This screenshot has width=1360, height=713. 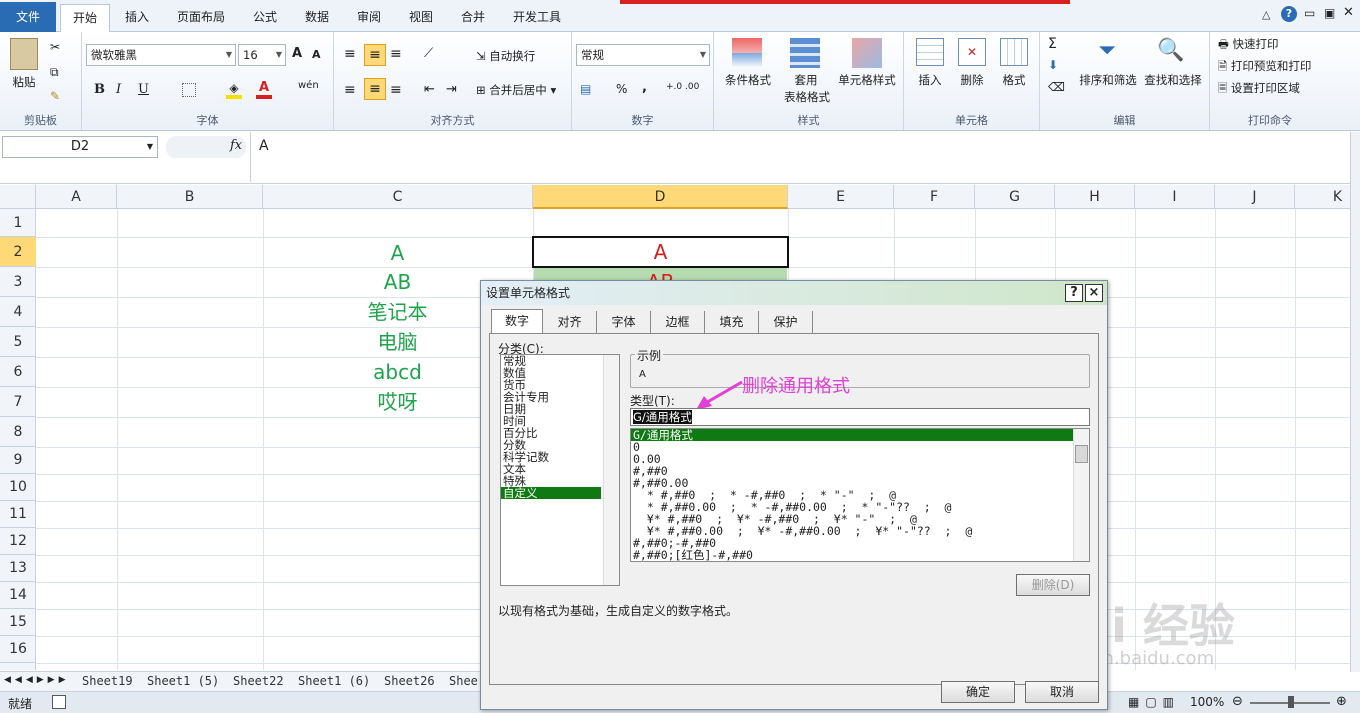 What do you see at coordinates (18, 372) in the screenshot?
I see `row-header: 6` at bounding box center [18, 372].